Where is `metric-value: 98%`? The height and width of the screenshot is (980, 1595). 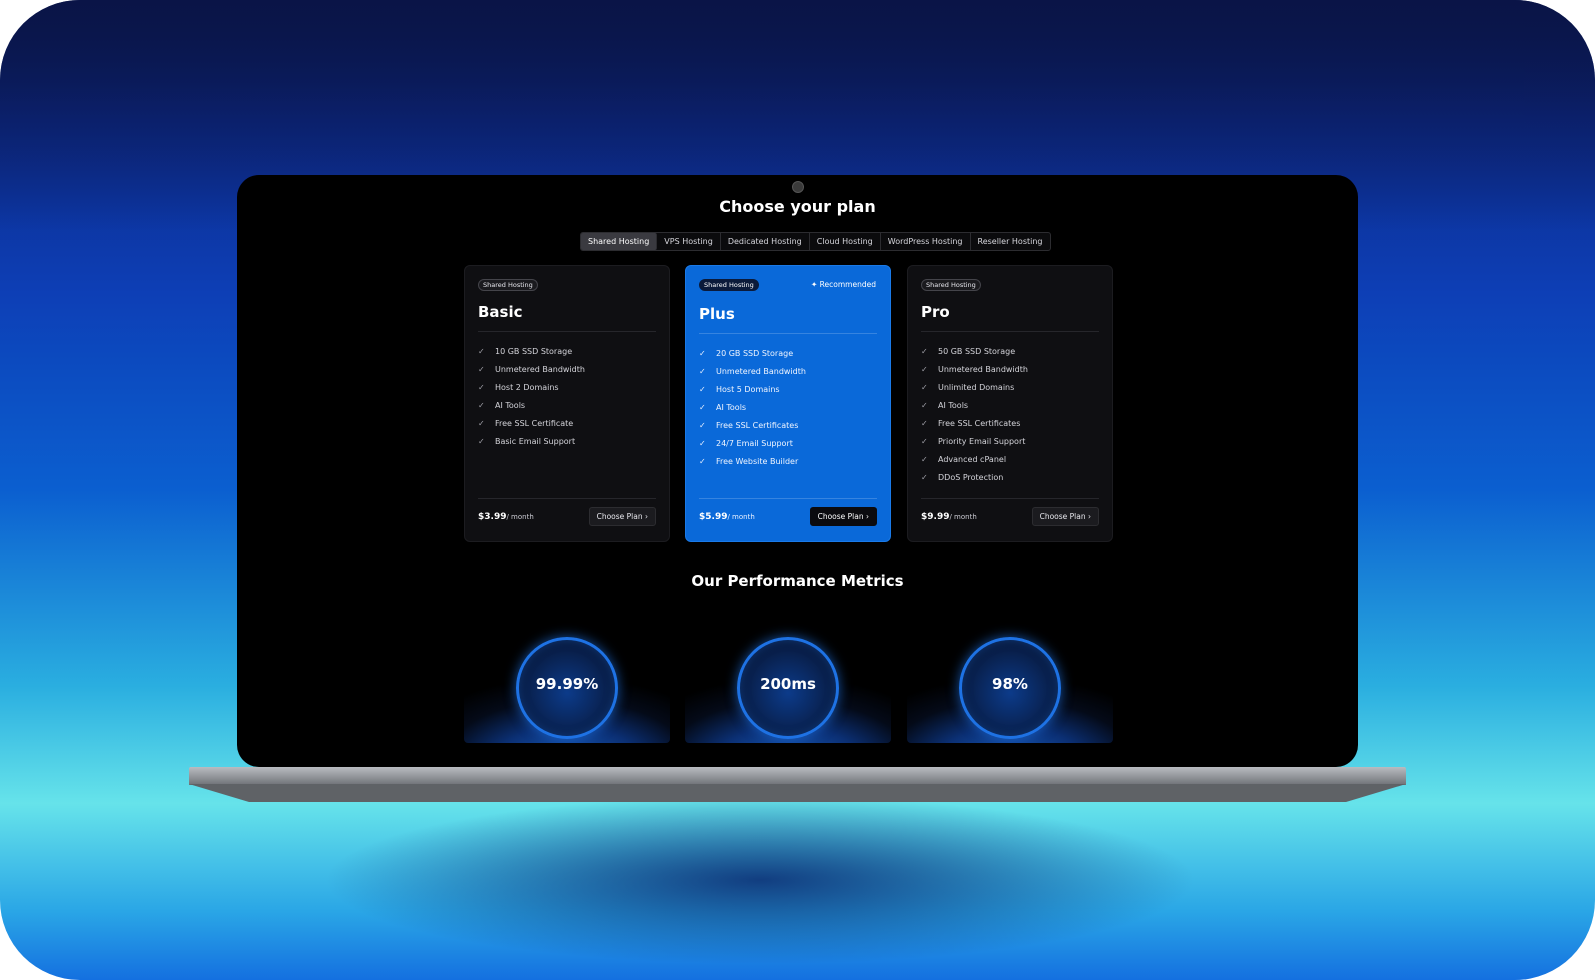 metric-value: 98% is located at coordinates (1010, 684).